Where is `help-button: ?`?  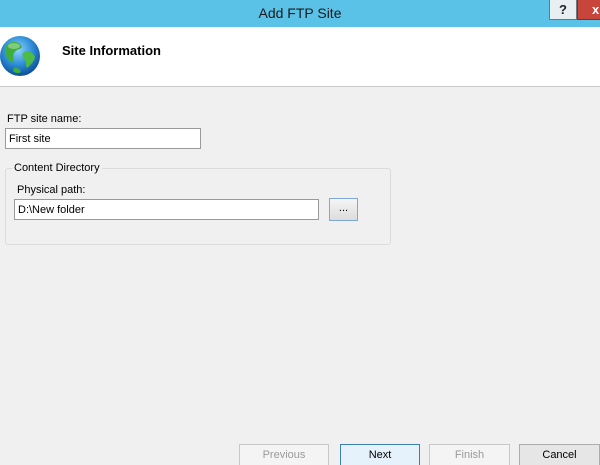 help-button: ? is located at coordinates (563, 10).